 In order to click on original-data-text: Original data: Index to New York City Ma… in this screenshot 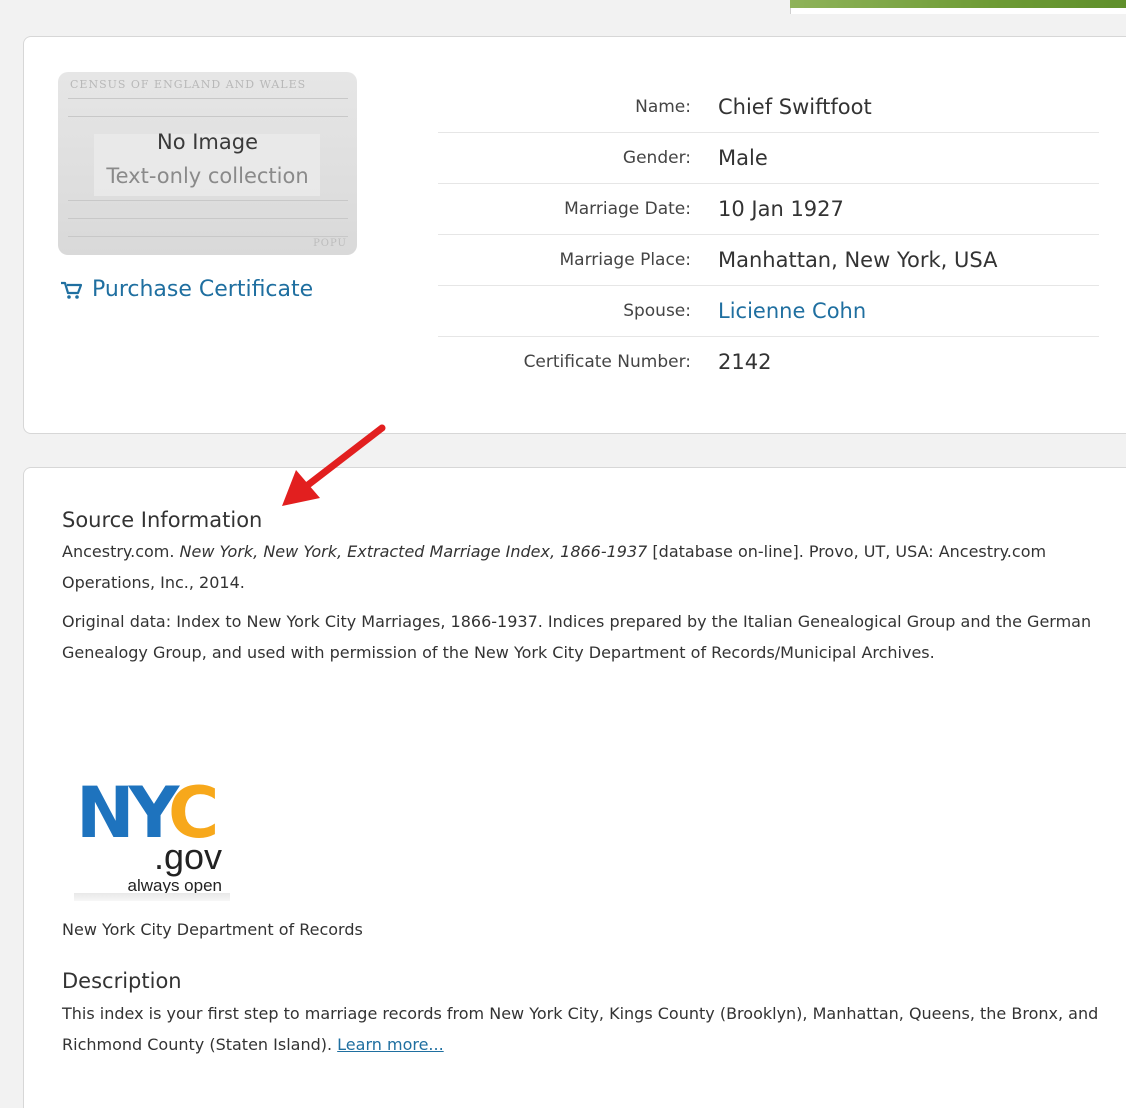, I will do `click(577, 637)`.